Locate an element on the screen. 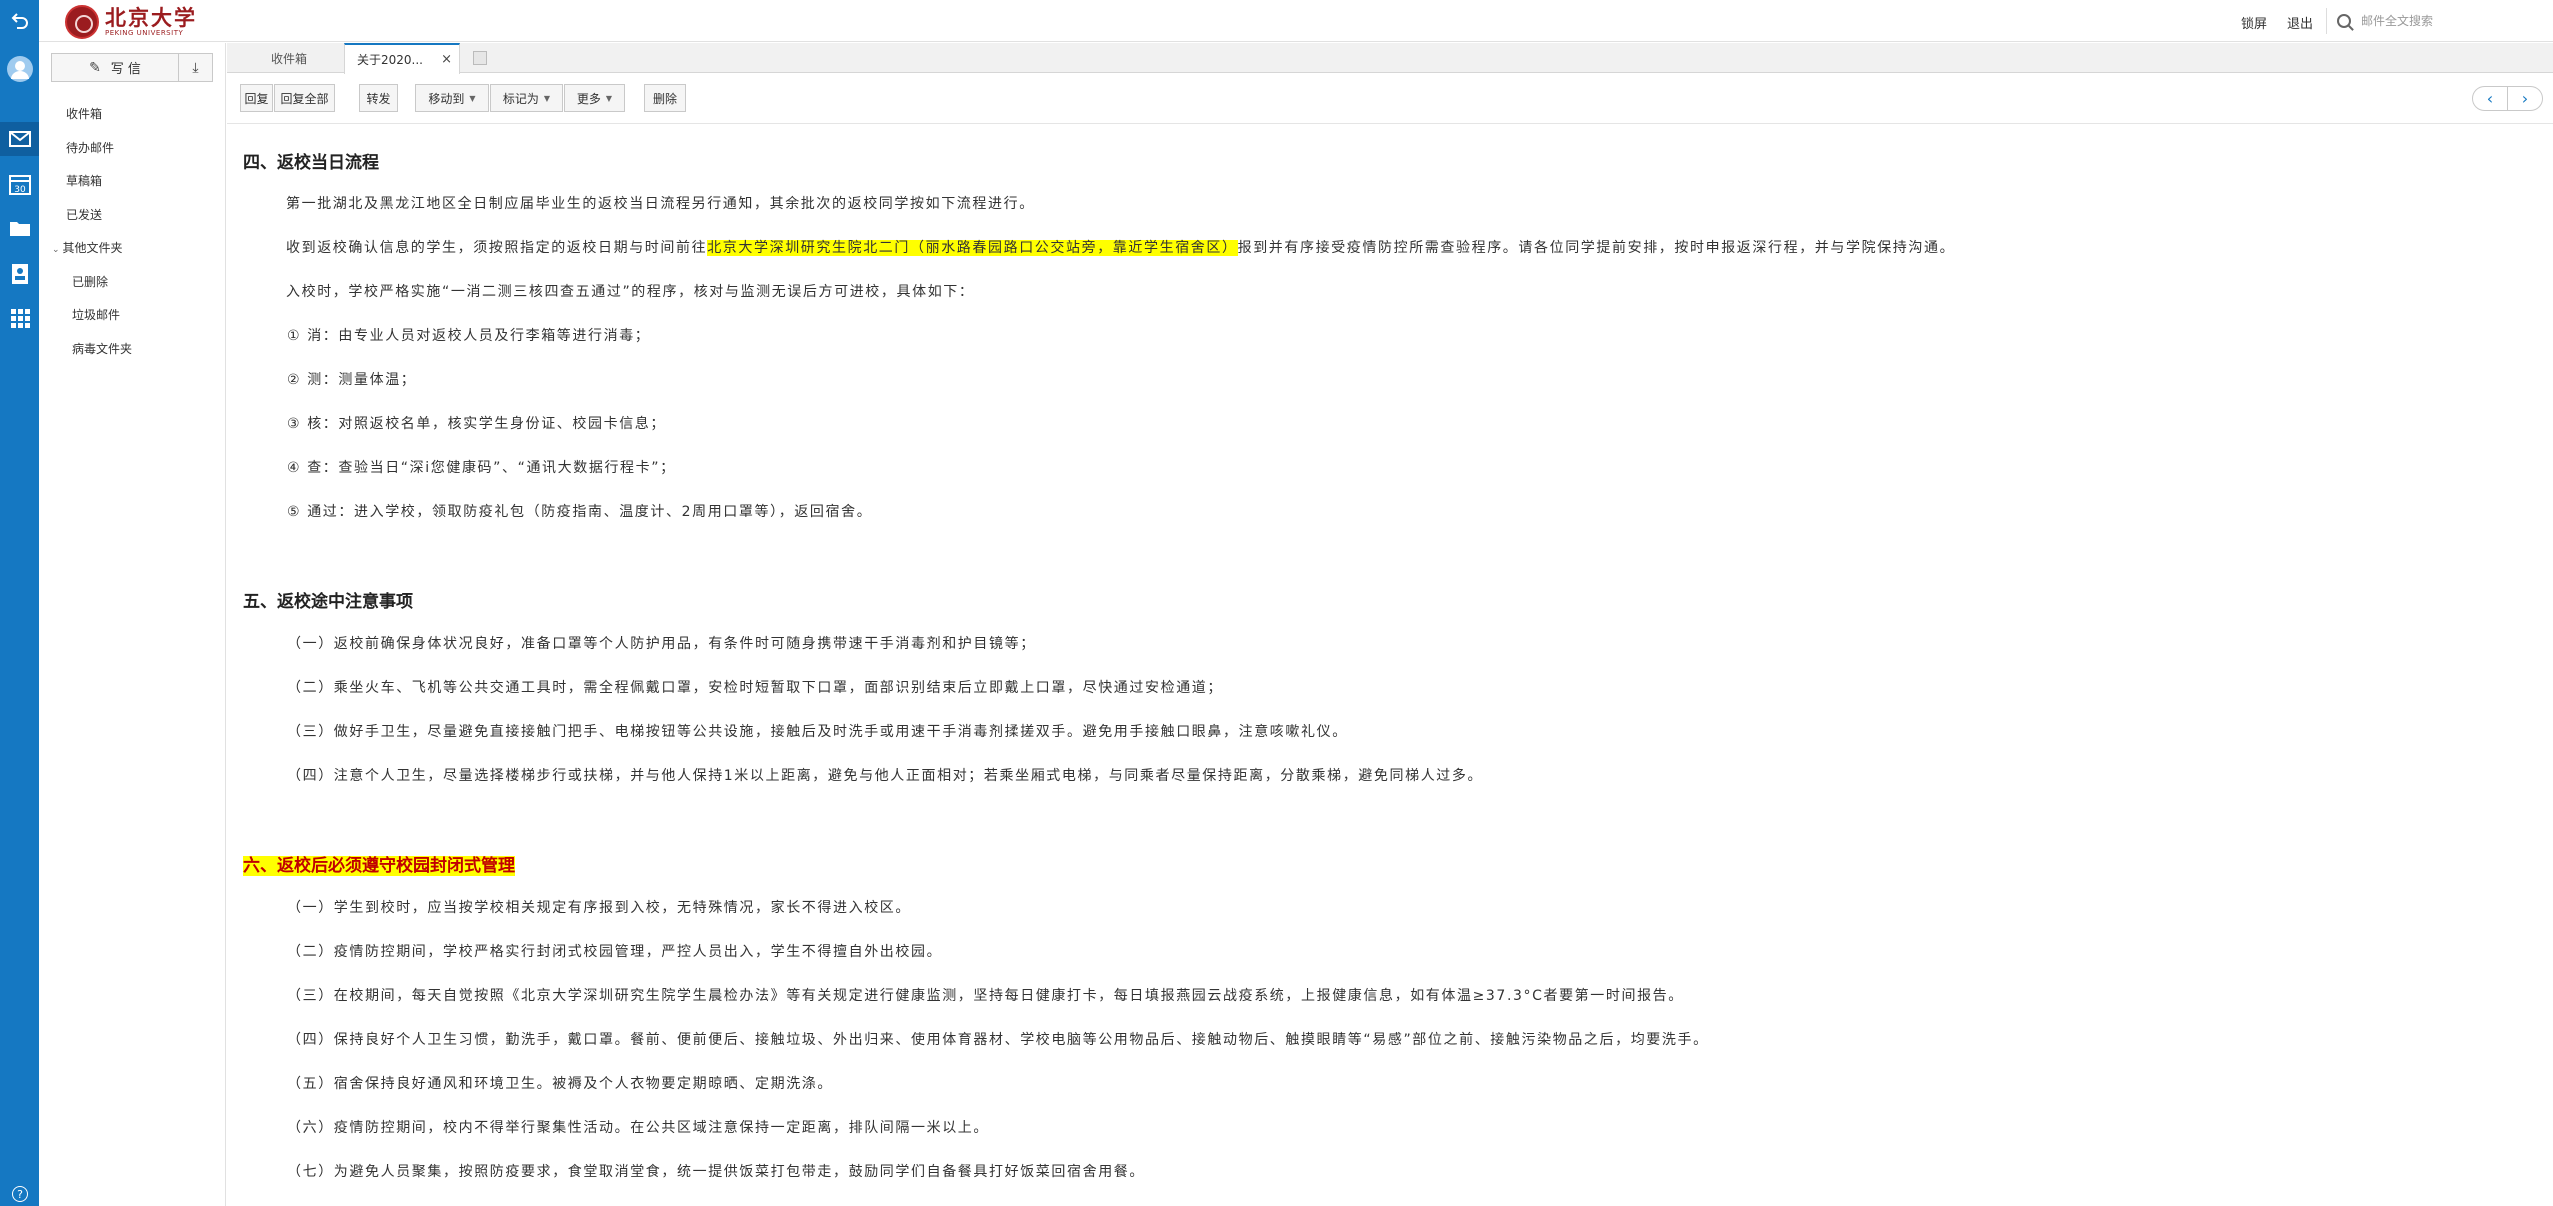  forward-button: 转发 is located at coordinates (378, 98).